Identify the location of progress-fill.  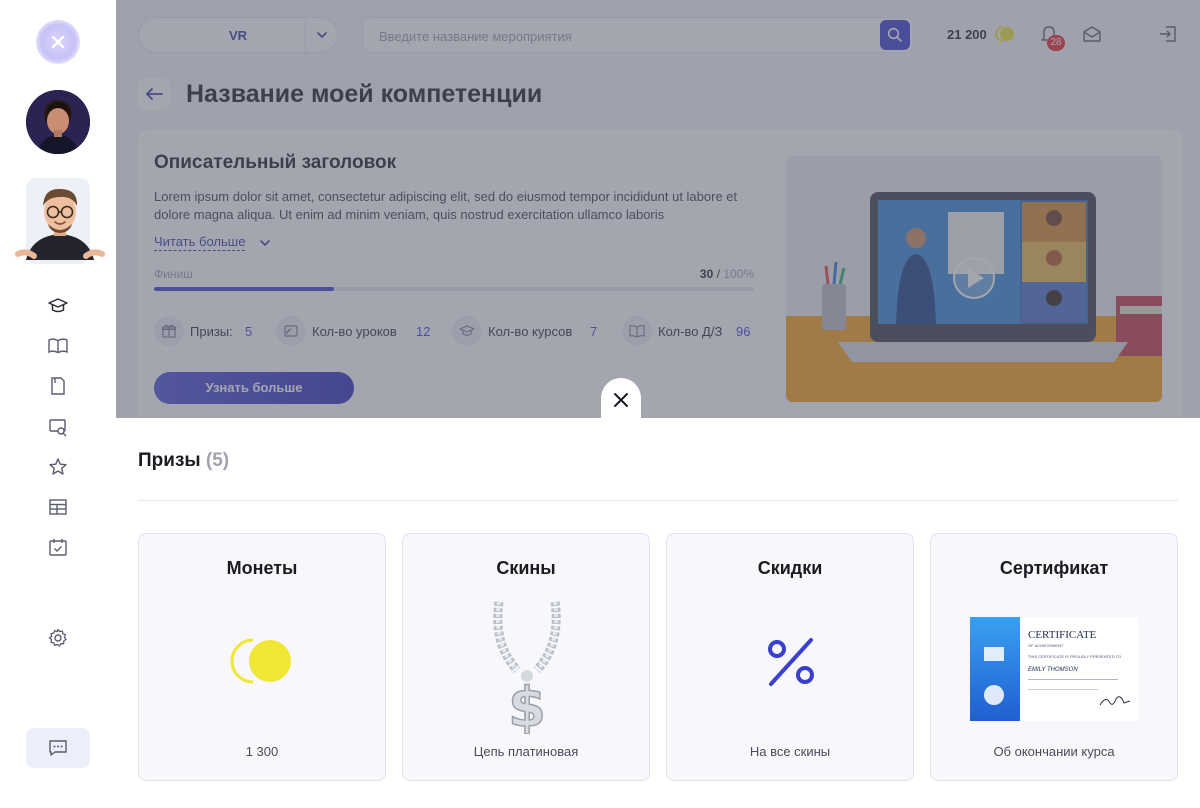
(244, 289).